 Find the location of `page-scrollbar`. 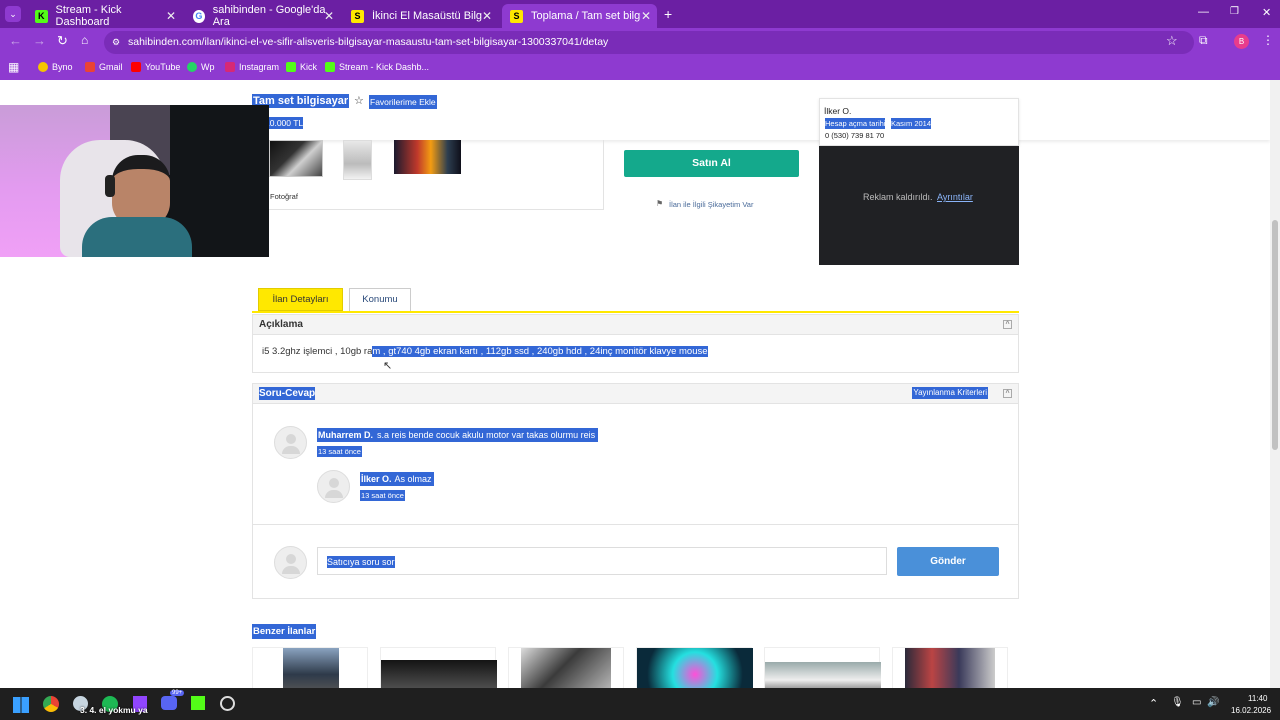

page-scrollbar is located at coordinates (1275, 384).